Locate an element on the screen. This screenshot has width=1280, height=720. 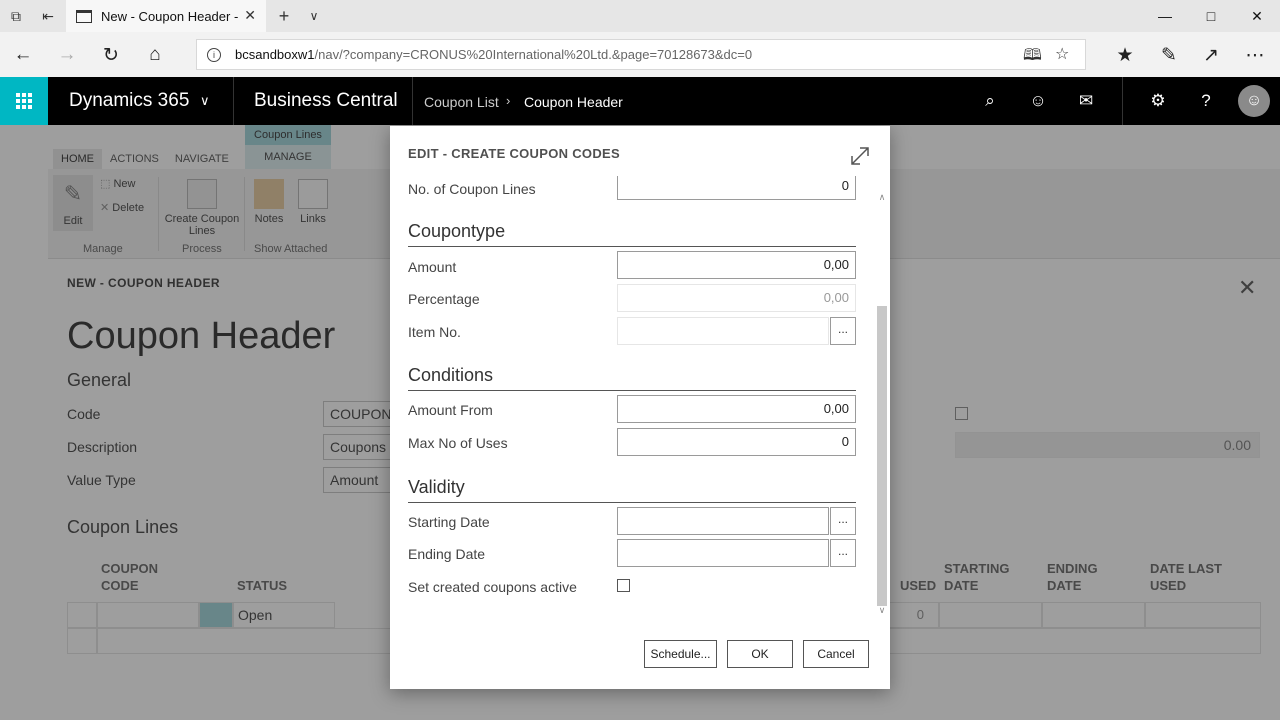
percentage-field: 0,00 is located at coordinates (736, 298).